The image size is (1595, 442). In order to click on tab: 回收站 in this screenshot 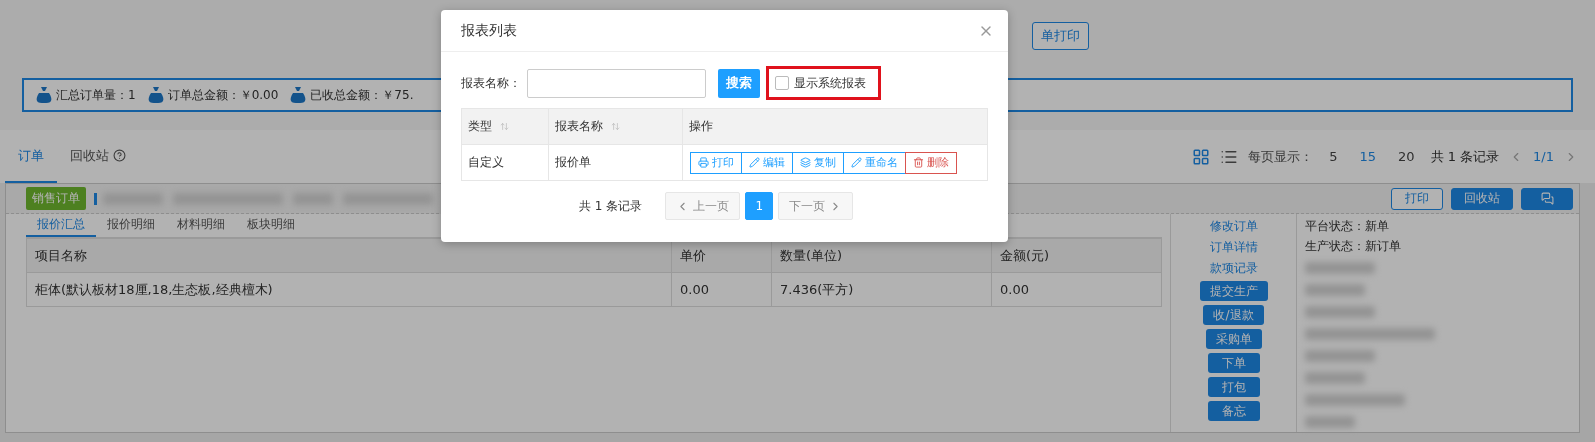, I will do `click(98, 156)`.